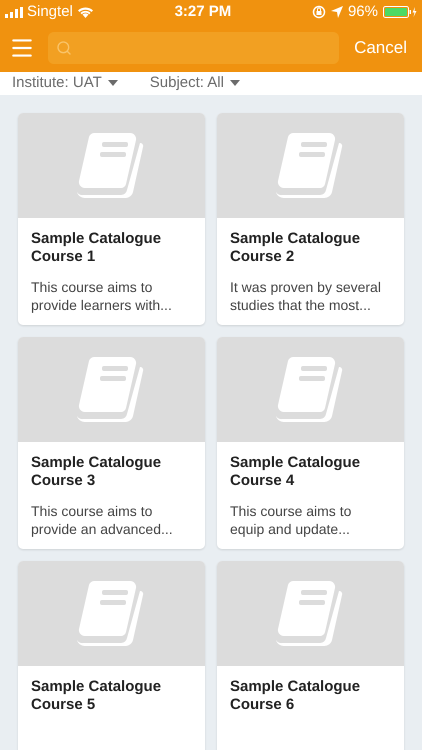 The width and height of the screenshot is (422, 750). Describe the element at coordinates (319, 12) in the screenshot. I see `orientation-lock-icon` at that location.